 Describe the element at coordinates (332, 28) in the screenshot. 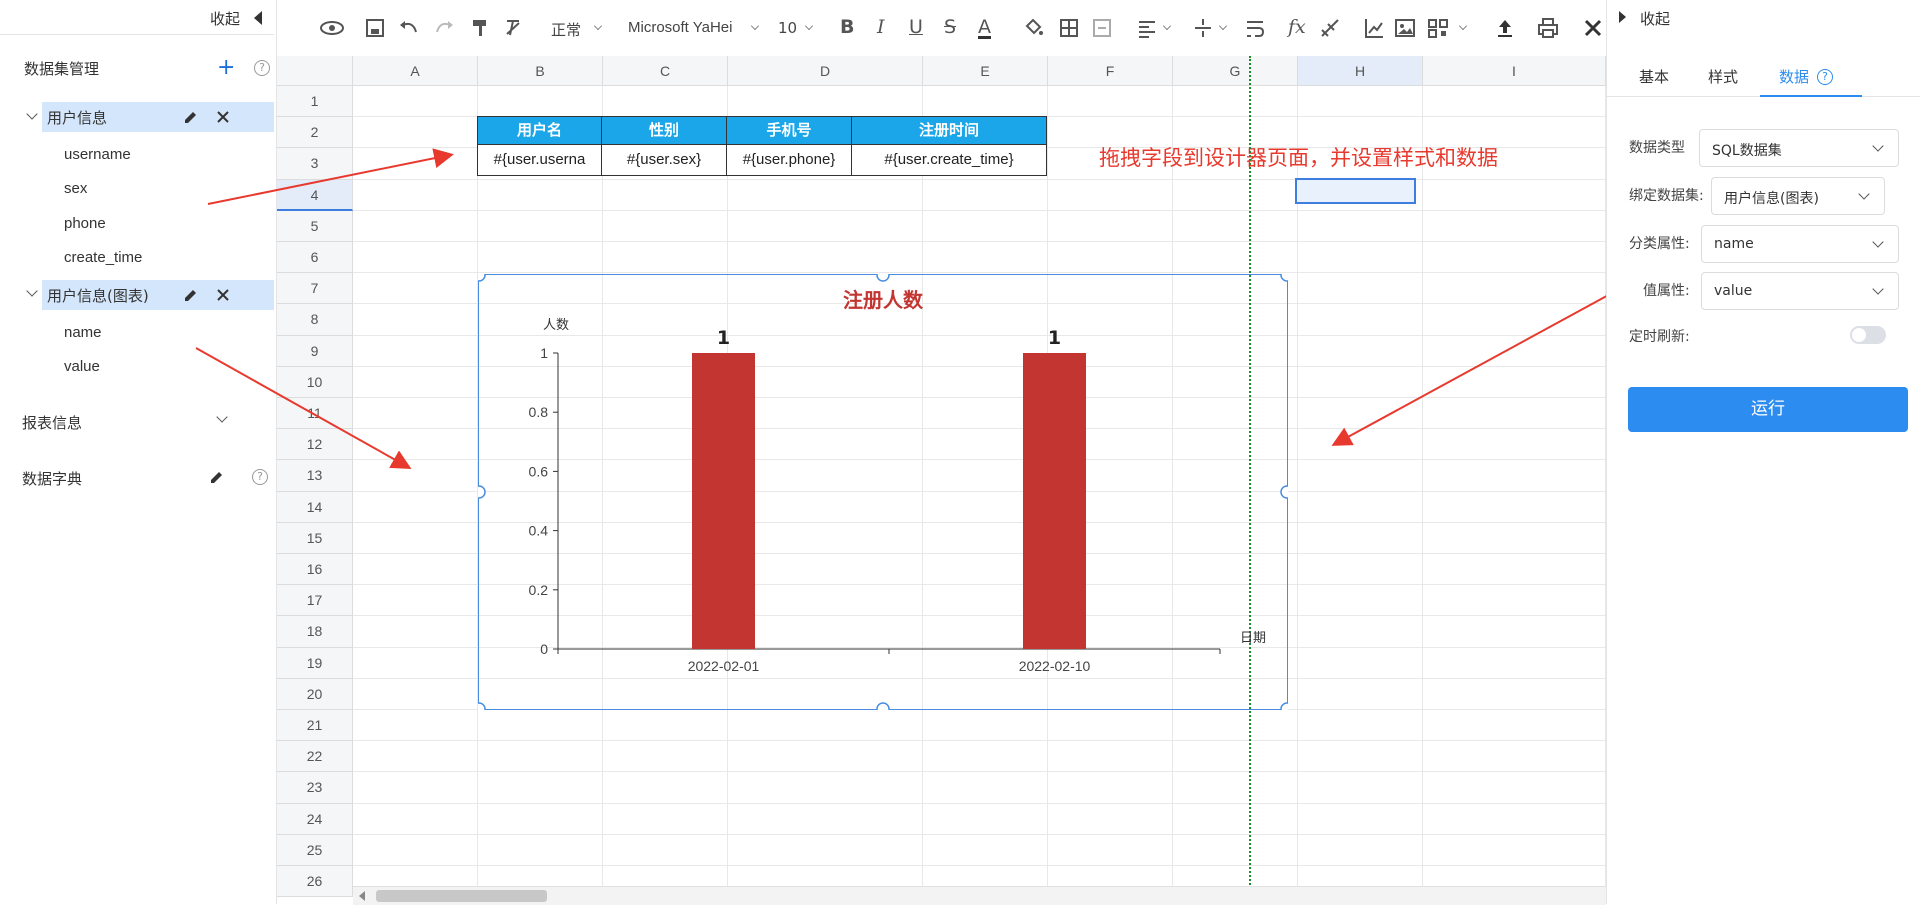

I see `preview-eye-icon` at that location.